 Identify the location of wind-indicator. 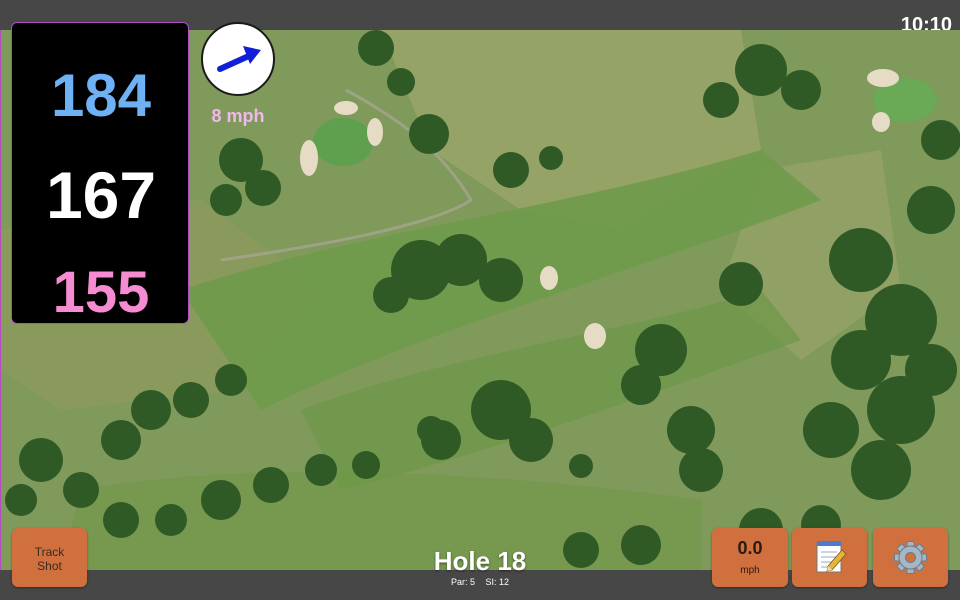
(238, 59).